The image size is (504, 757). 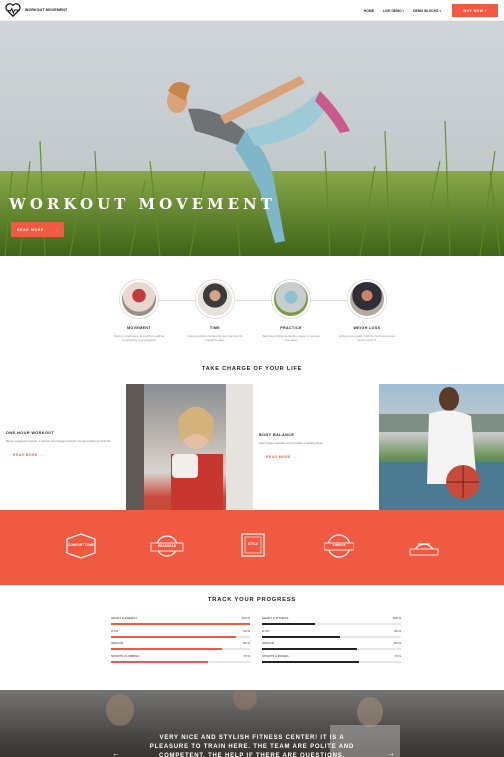 What do you see at coordinates (331, 618) in the screenshot?
I see `progress-bar-header: HEART & FITNESS 100 %` at bounding box center [331, 618].